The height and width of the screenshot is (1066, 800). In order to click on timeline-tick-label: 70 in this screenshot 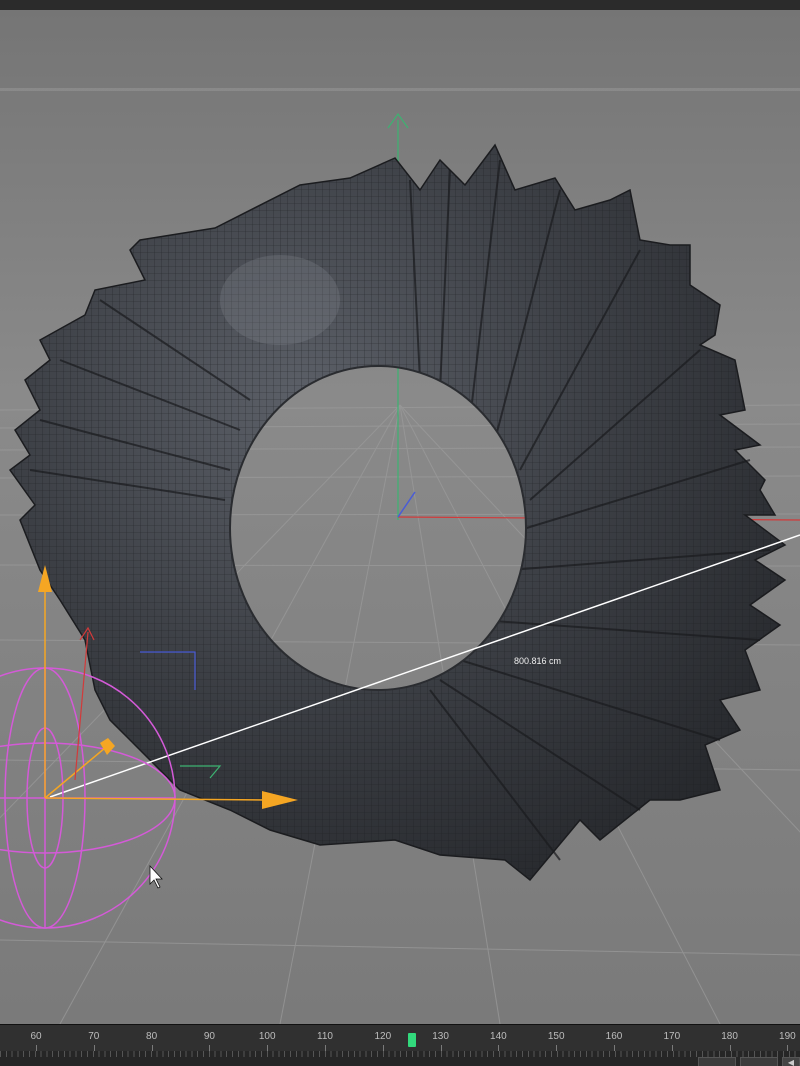, I will do `click(94, 1036)`.